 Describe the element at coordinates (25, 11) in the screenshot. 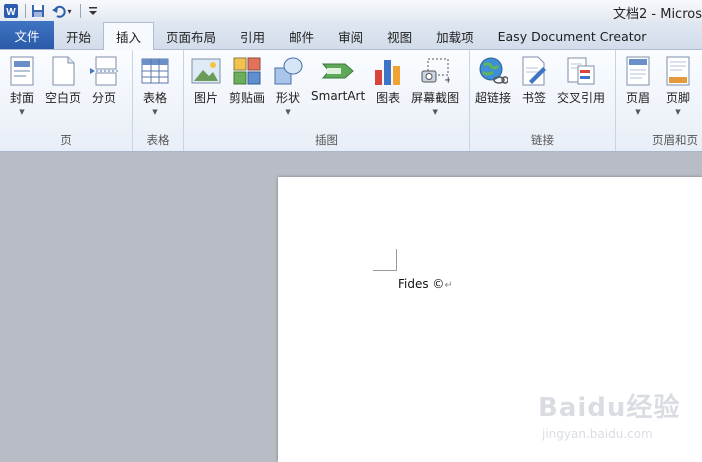

I see `qat-separator` at that location.